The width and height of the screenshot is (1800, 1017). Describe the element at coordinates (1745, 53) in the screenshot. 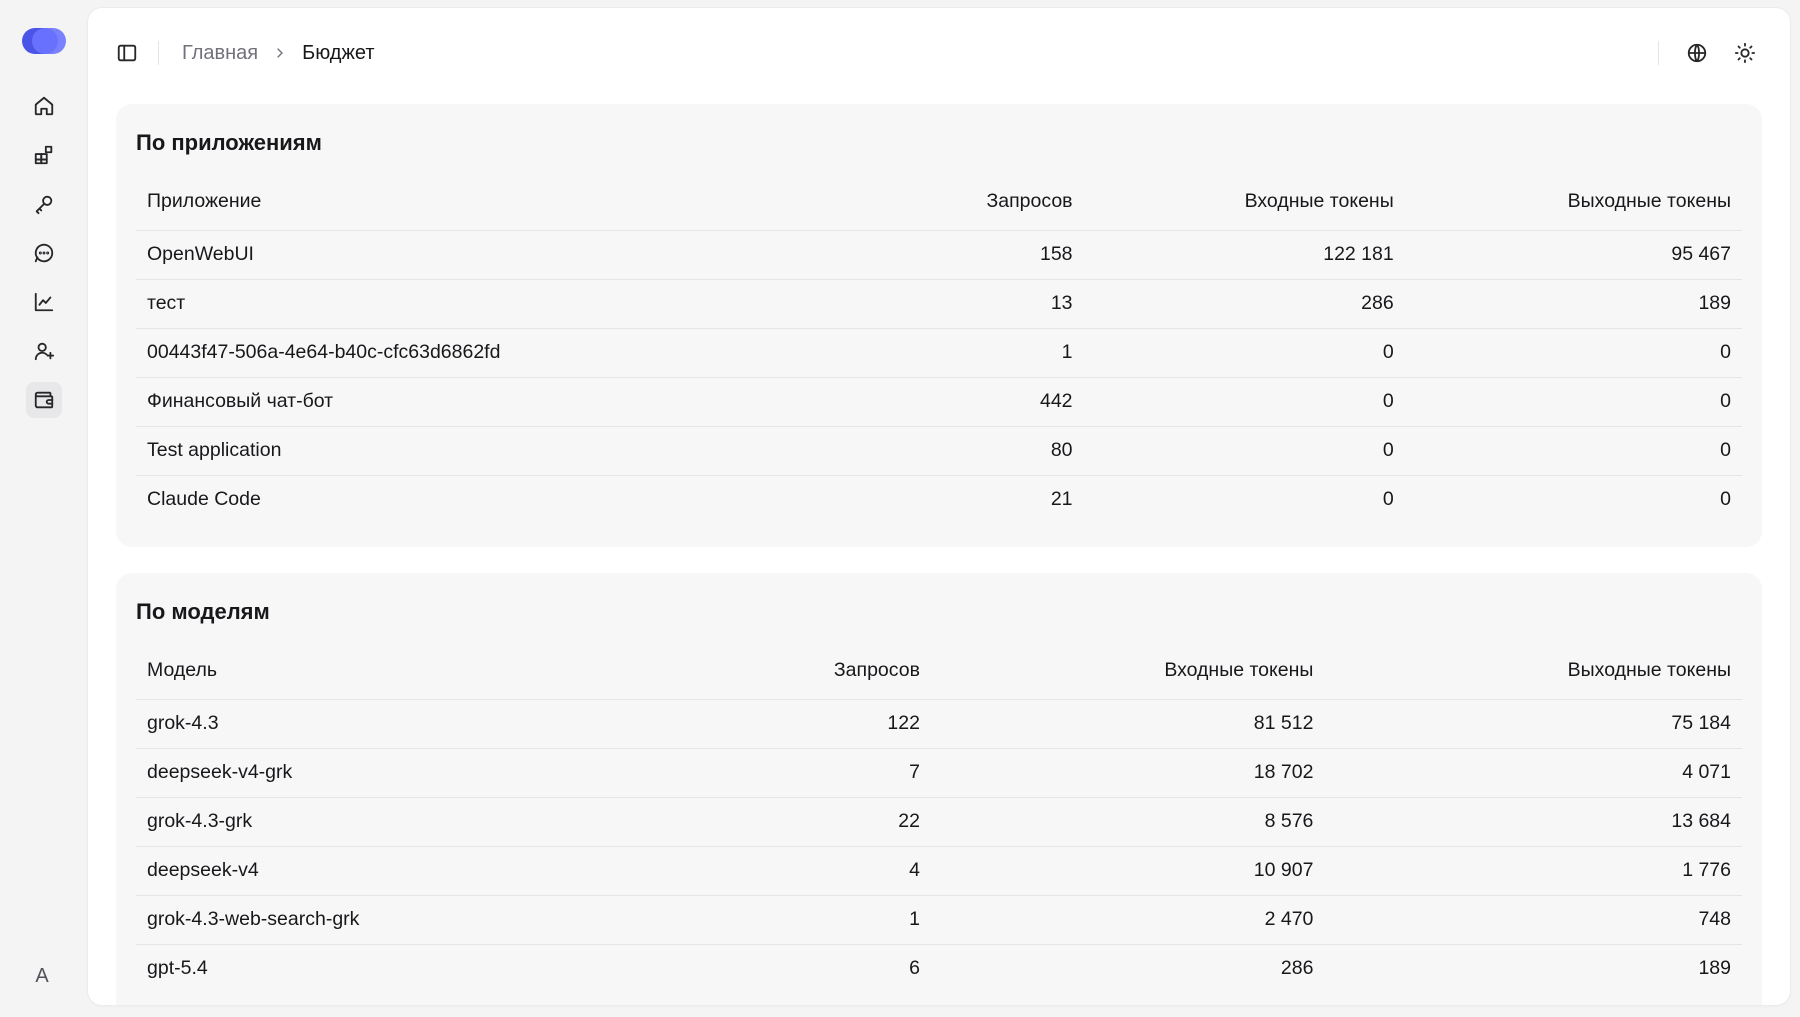

I see `sun-icon` at that location.